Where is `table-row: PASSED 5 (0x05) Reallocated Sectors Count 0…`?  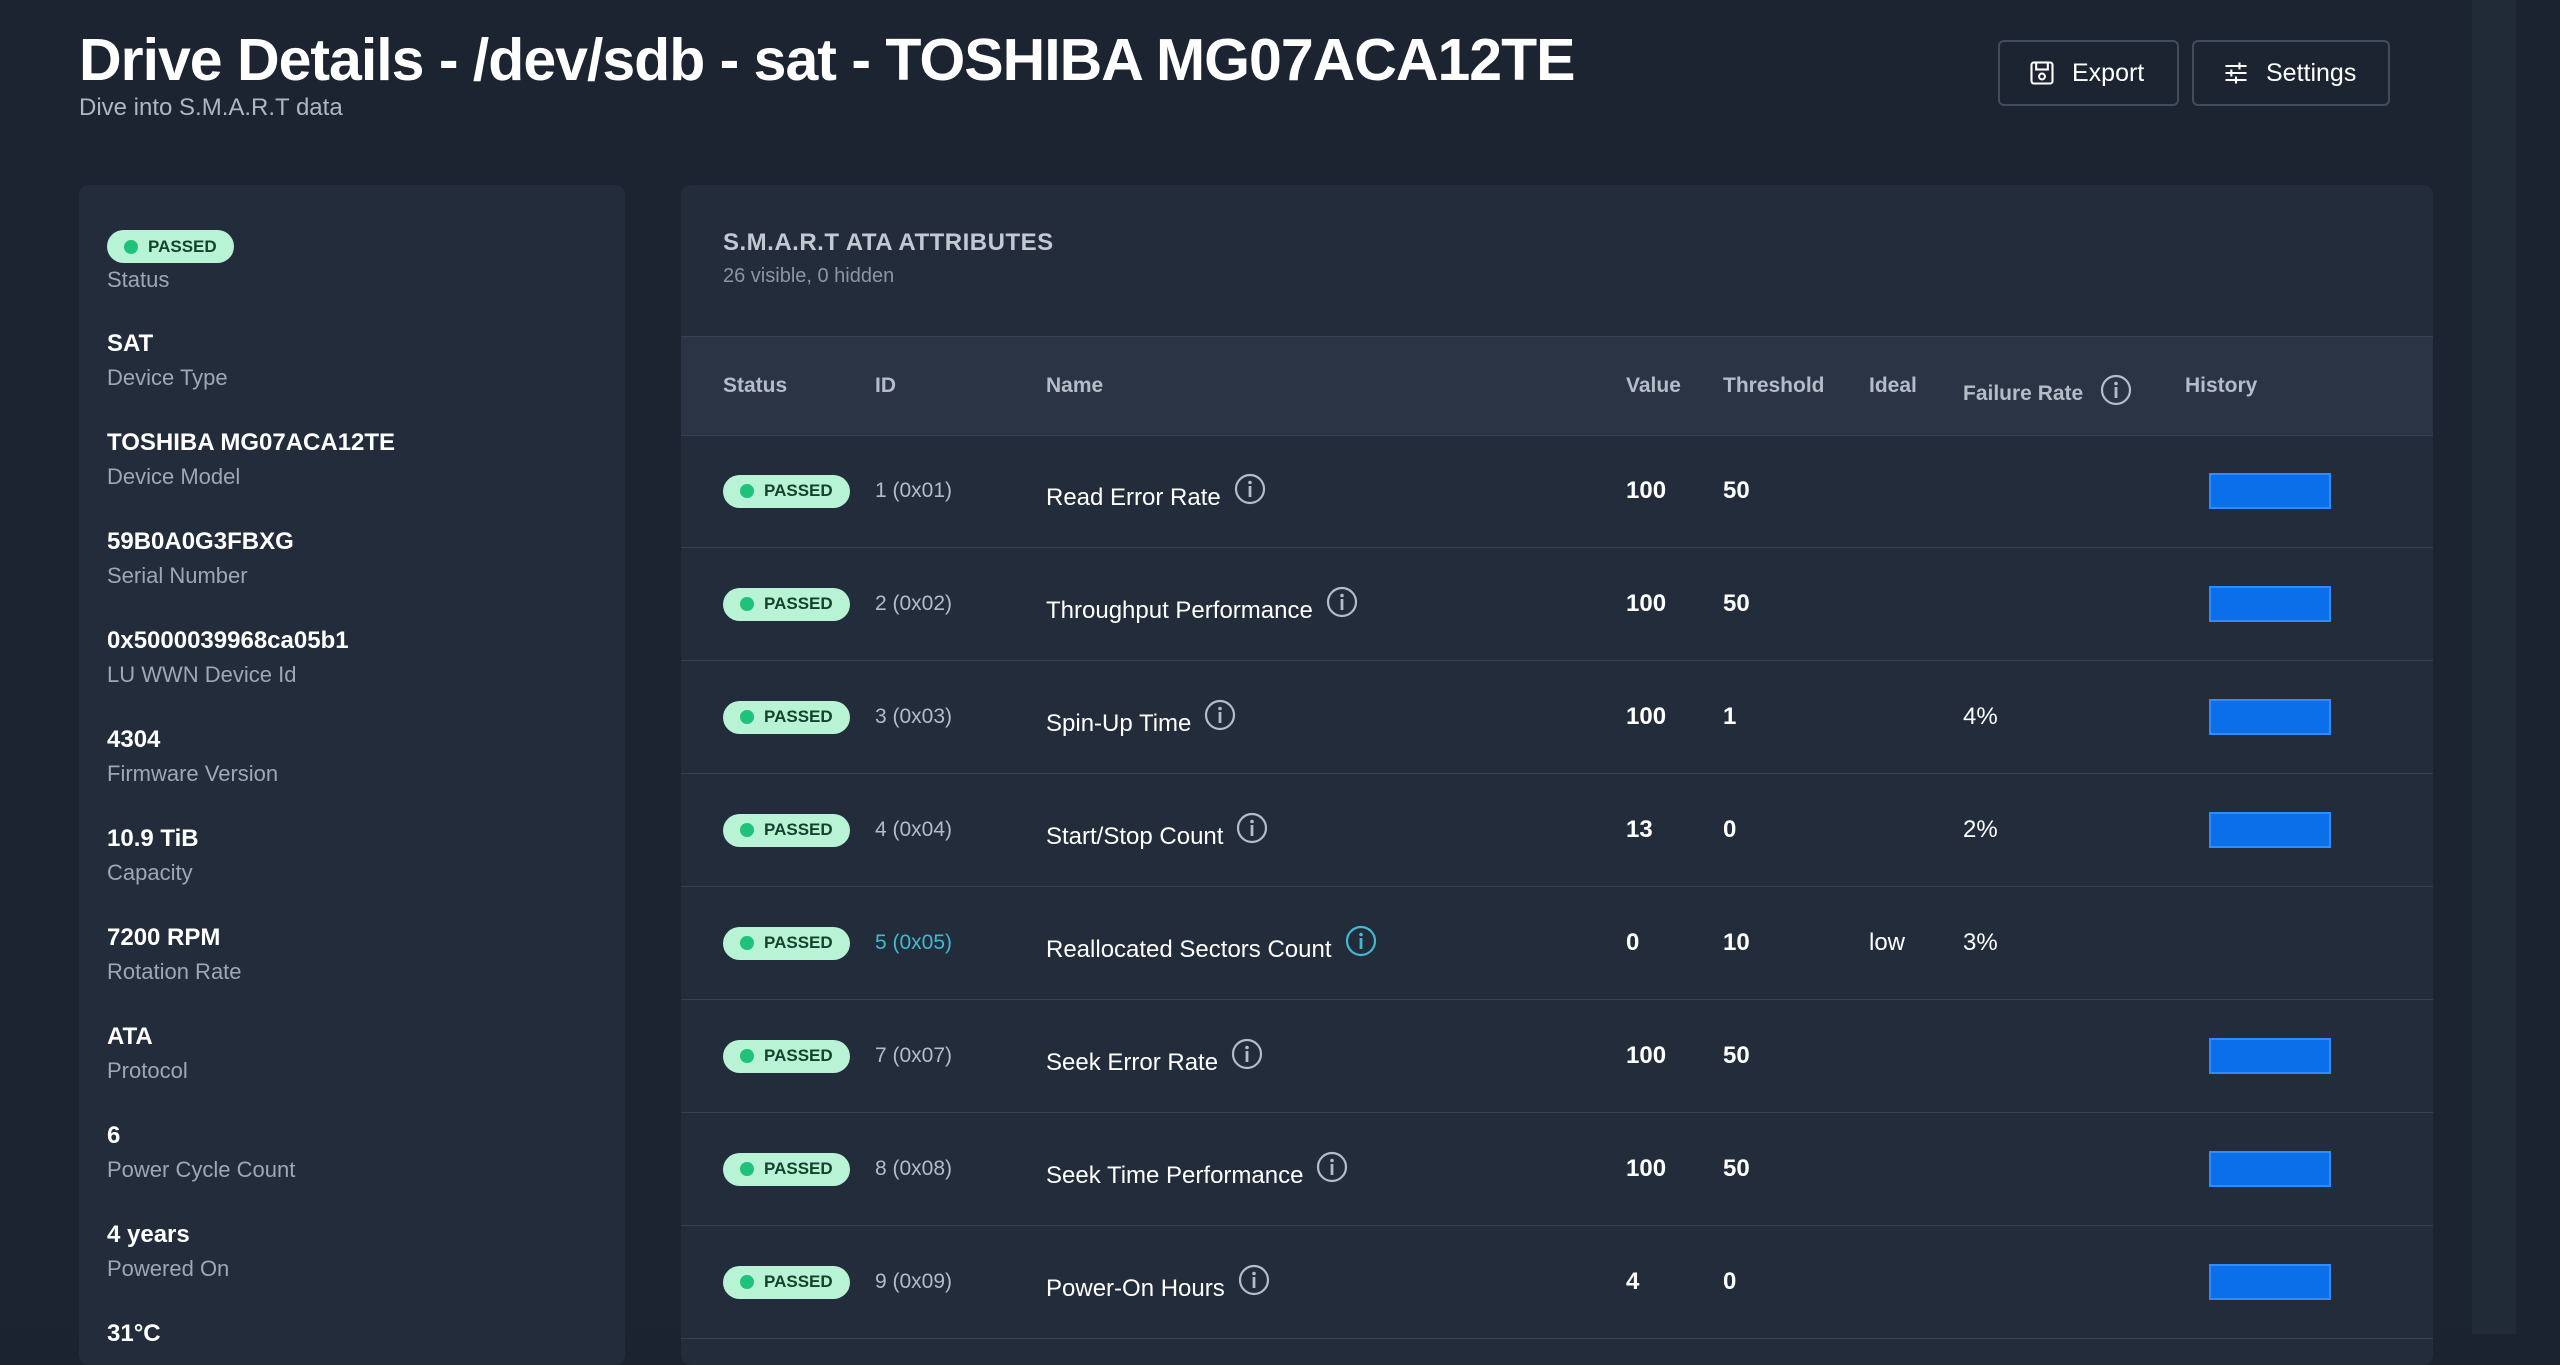
table-row: PASSED 5 (0x05) Reallocated Sectors Count 0… is located at coordinates (1557, 943).